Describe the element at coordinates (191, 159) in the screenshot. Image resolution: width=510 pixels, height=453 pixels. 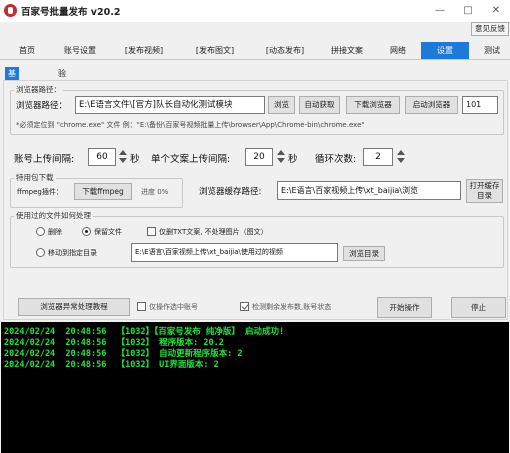
I see `single-interval-label: 单个文案上传间隔:` at that location.